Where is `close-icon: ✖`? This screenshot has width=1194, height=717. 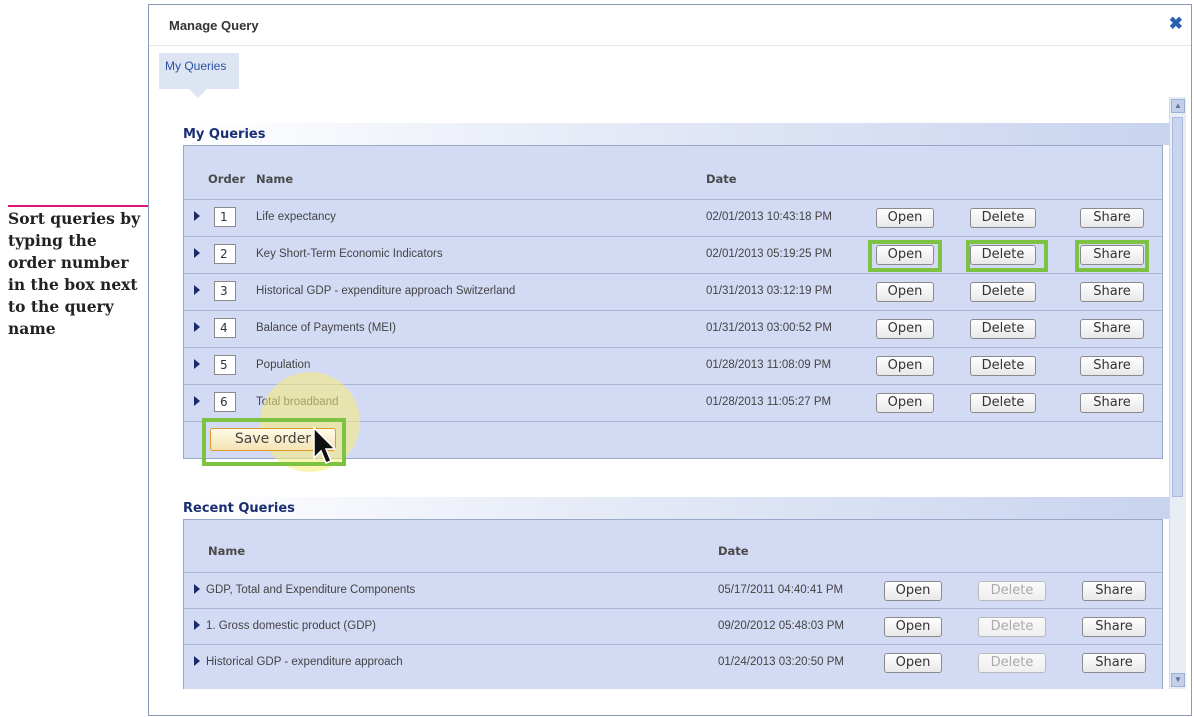
close-icon: ✖ is located at coordinates (1176, 24).